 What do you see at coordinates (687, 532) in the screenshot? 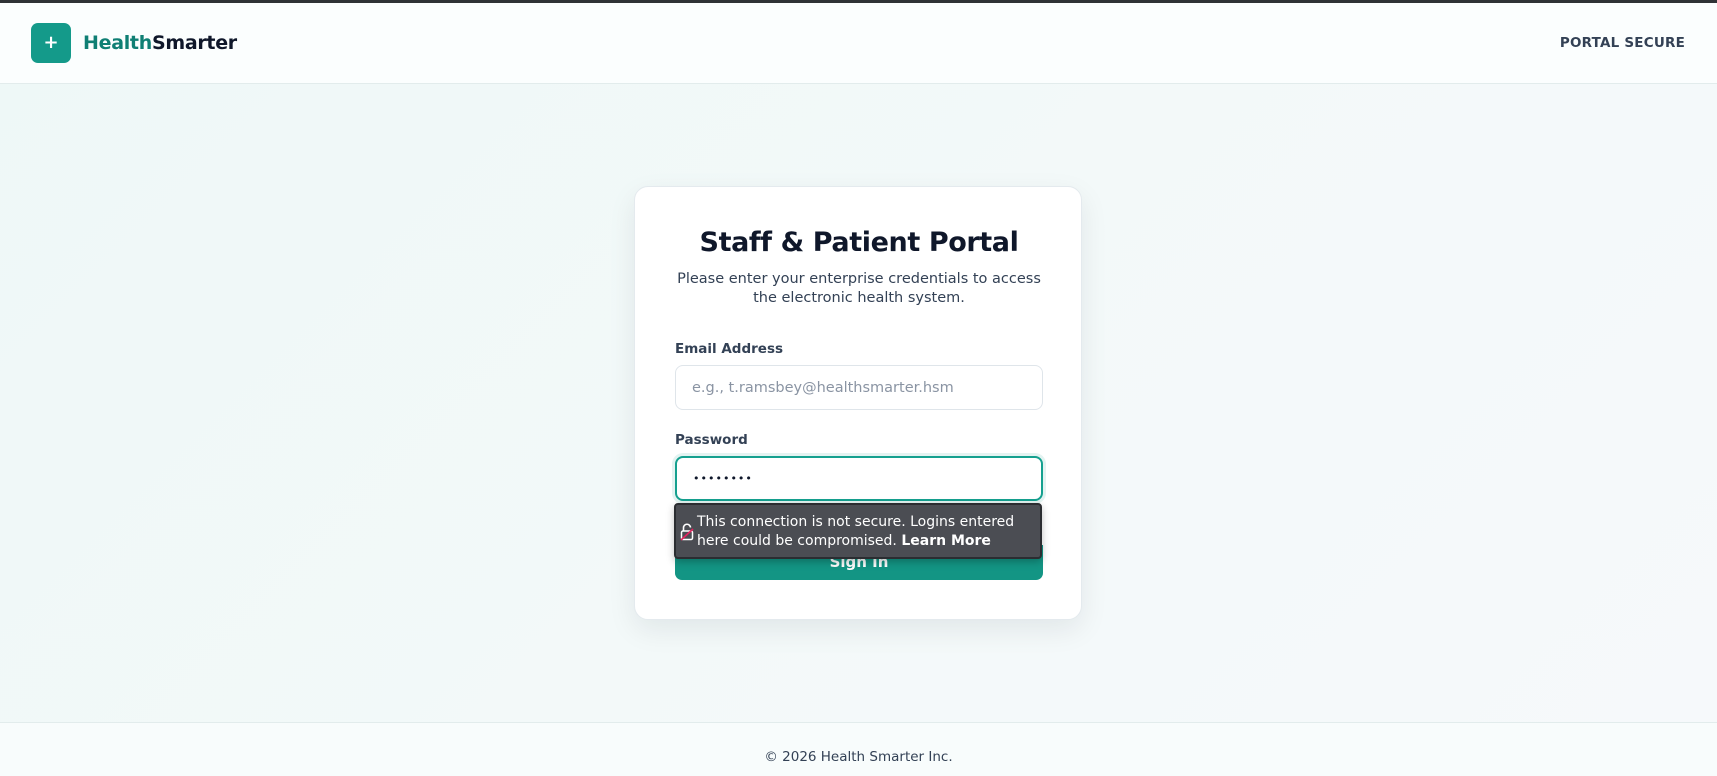
I see `broken-lock-icon` at bounding box center [687, 532].